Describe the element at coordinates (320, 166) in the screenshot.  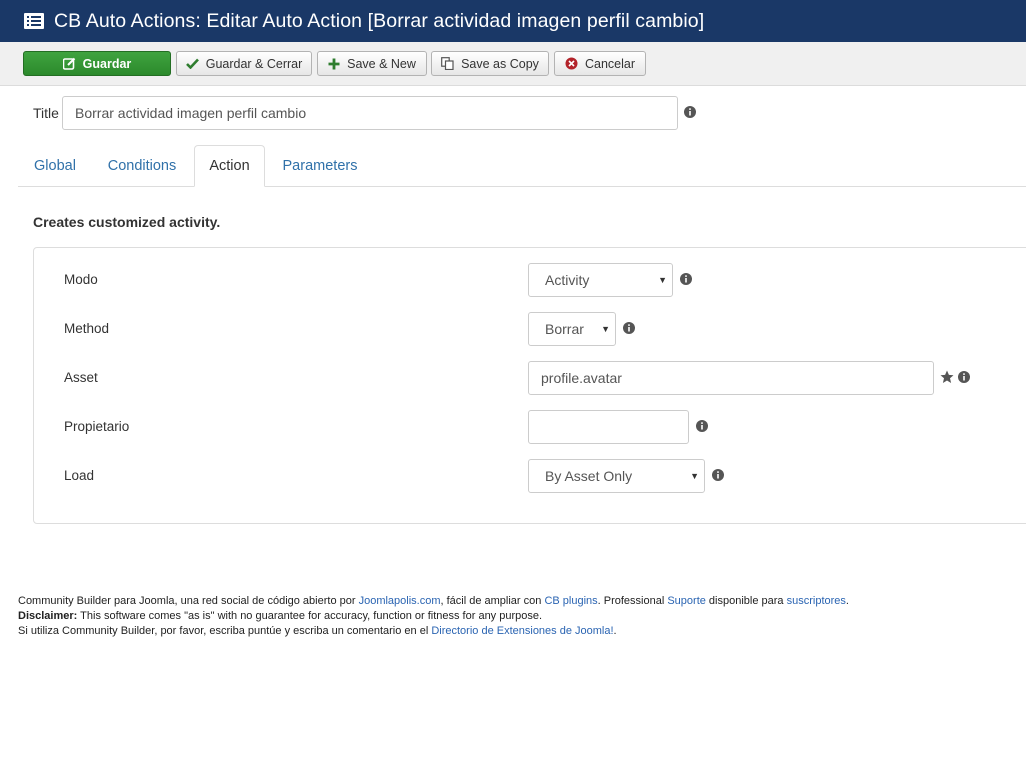
I see `tab-parameters: Parameters` at that location.